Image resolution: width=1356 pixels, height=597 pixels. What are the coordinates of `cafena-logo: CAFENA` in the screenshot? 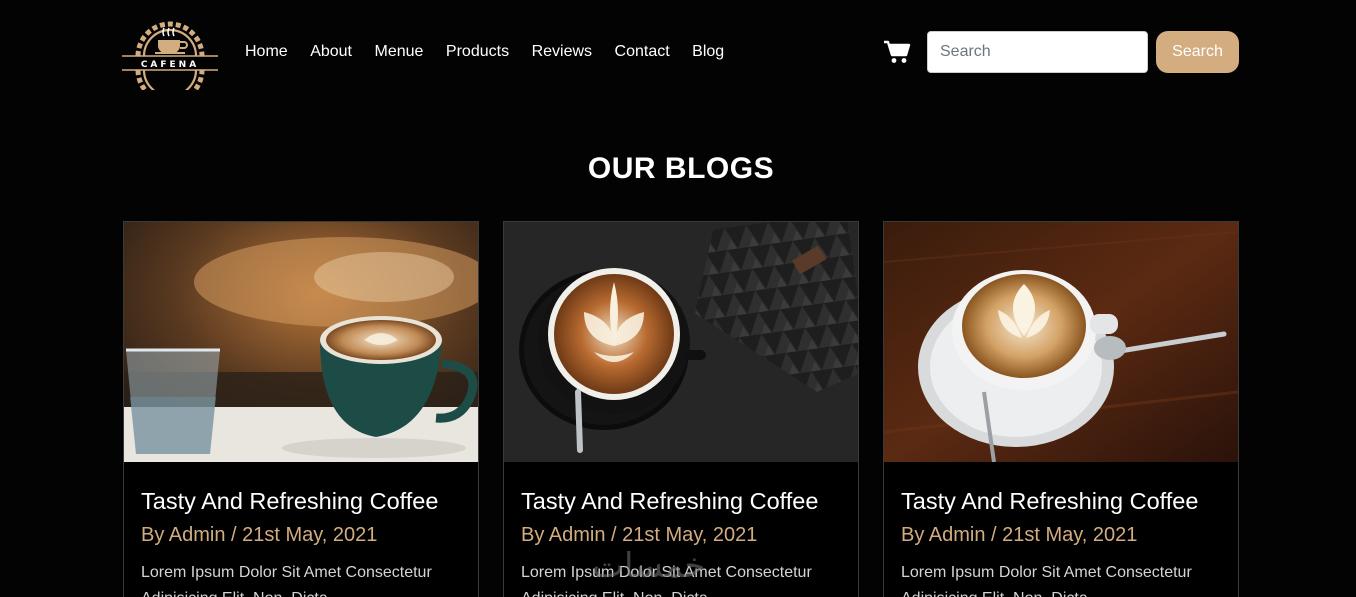 It's located at (170, 58).